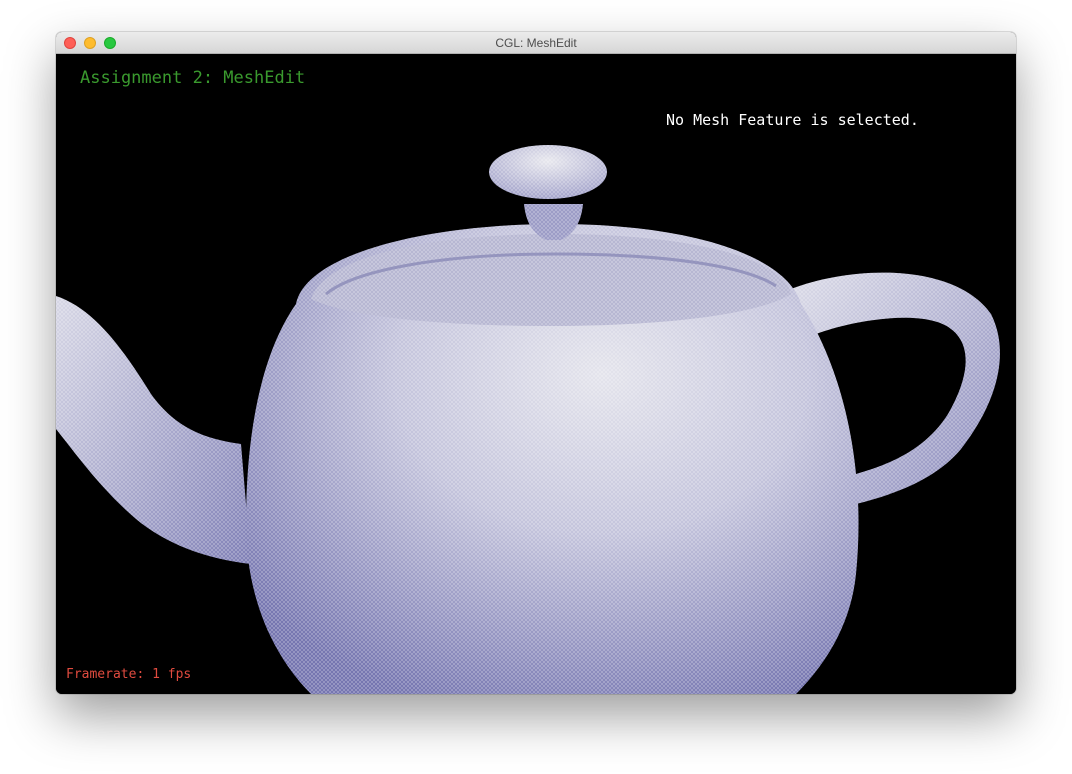  I want to click on framerate-readout: Framerate: 1 fps, so click(129, 674).